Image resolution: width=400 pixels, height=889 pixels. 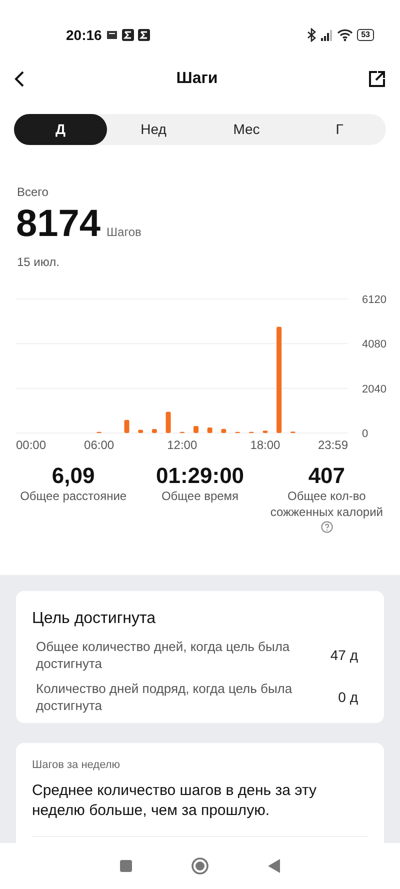 What do you see at coordinates (126, 865) in the screenshot?
I see `square-icon` at bounding box center [126, 865].